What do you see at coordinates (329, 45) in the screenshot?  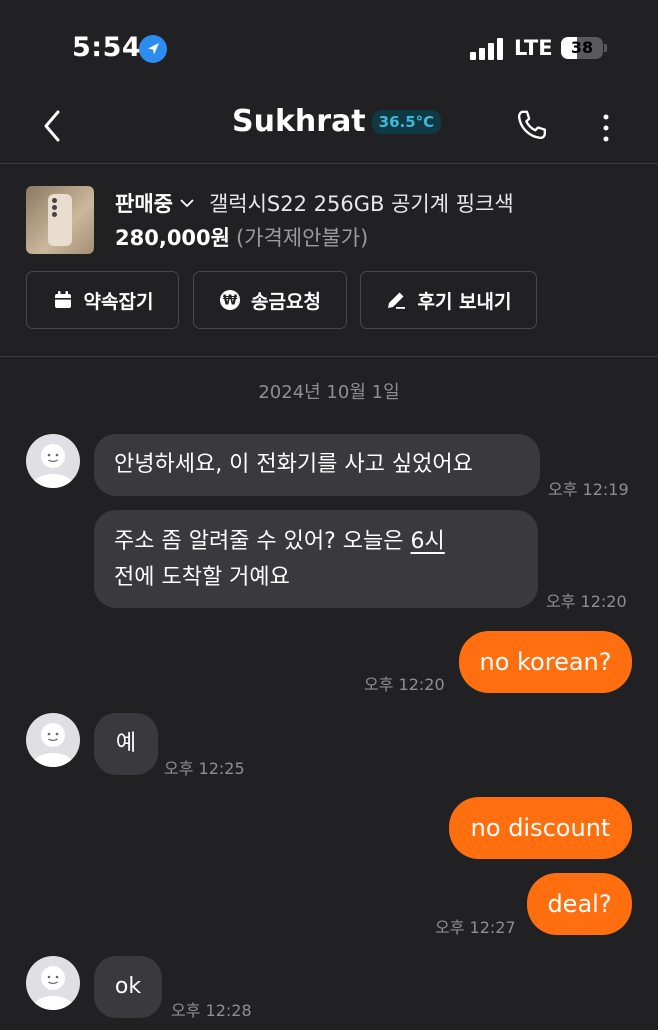 I see `status-bar: 5:54 LTE 38` at bounding box center [329, 45].